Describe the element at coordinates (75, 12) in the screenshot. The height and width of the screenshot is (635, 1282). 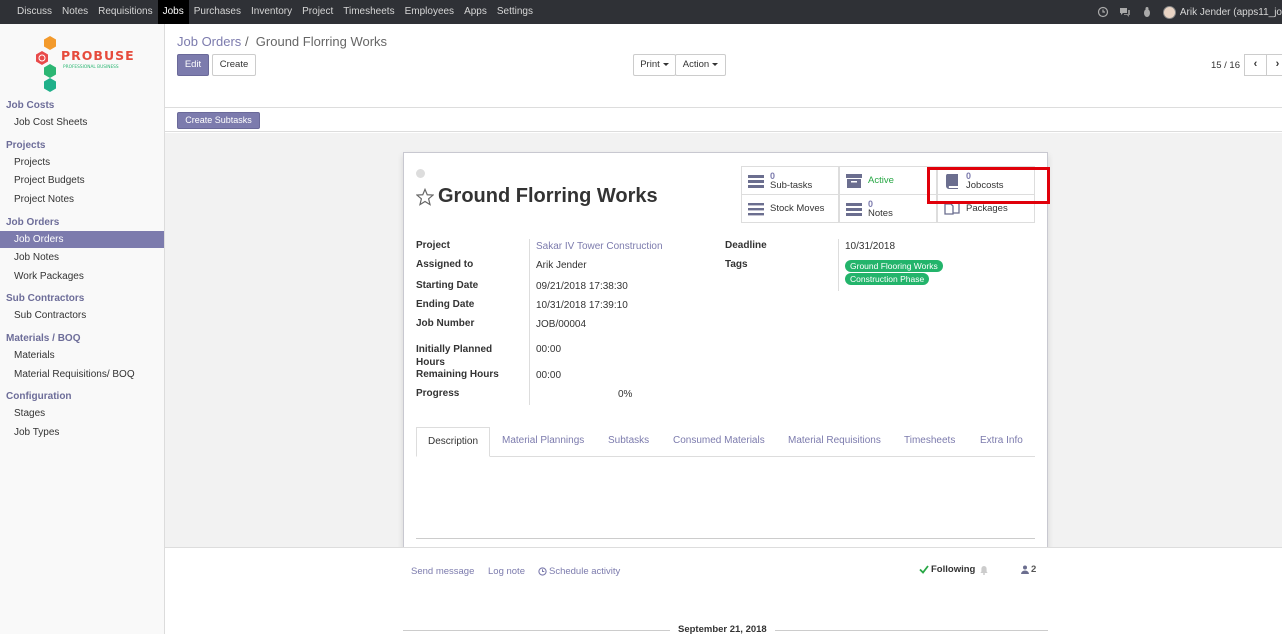
I see `menu-notes: Notes` at that location.